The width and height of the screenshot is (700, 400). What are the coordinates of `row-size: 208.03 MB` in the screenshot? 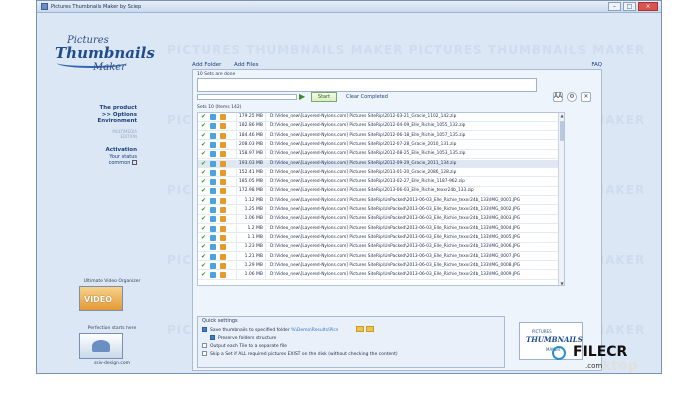 It's located at (251, 144).